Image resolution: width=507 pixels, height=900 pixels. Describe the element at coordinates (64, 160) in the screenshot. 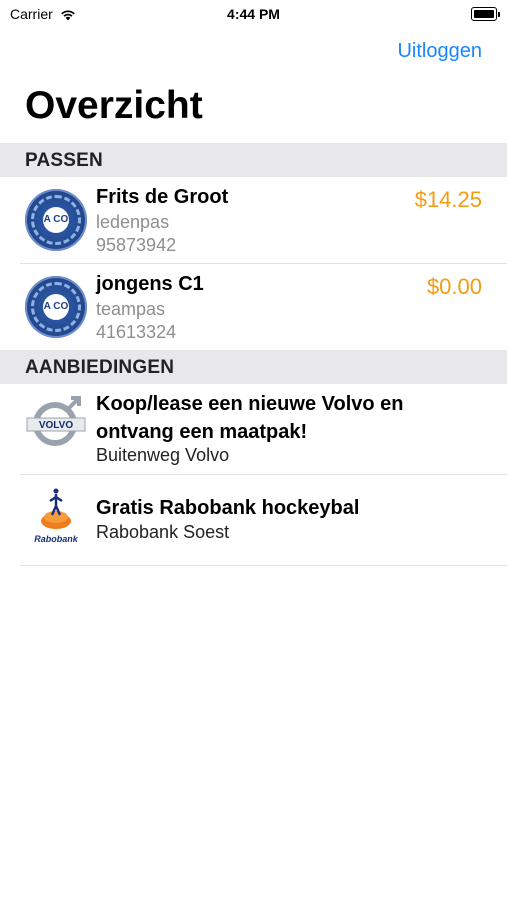

I see `section-header-label: PASSEN` at that location.